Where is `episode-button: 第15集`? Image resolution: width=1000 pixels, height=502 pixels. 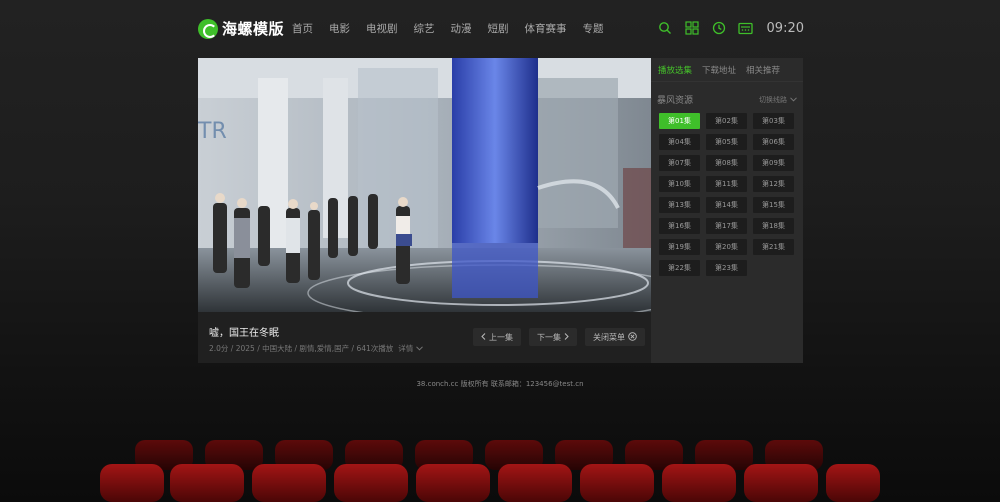
episode-button: 第15集 is located at coordinates (773, 205).